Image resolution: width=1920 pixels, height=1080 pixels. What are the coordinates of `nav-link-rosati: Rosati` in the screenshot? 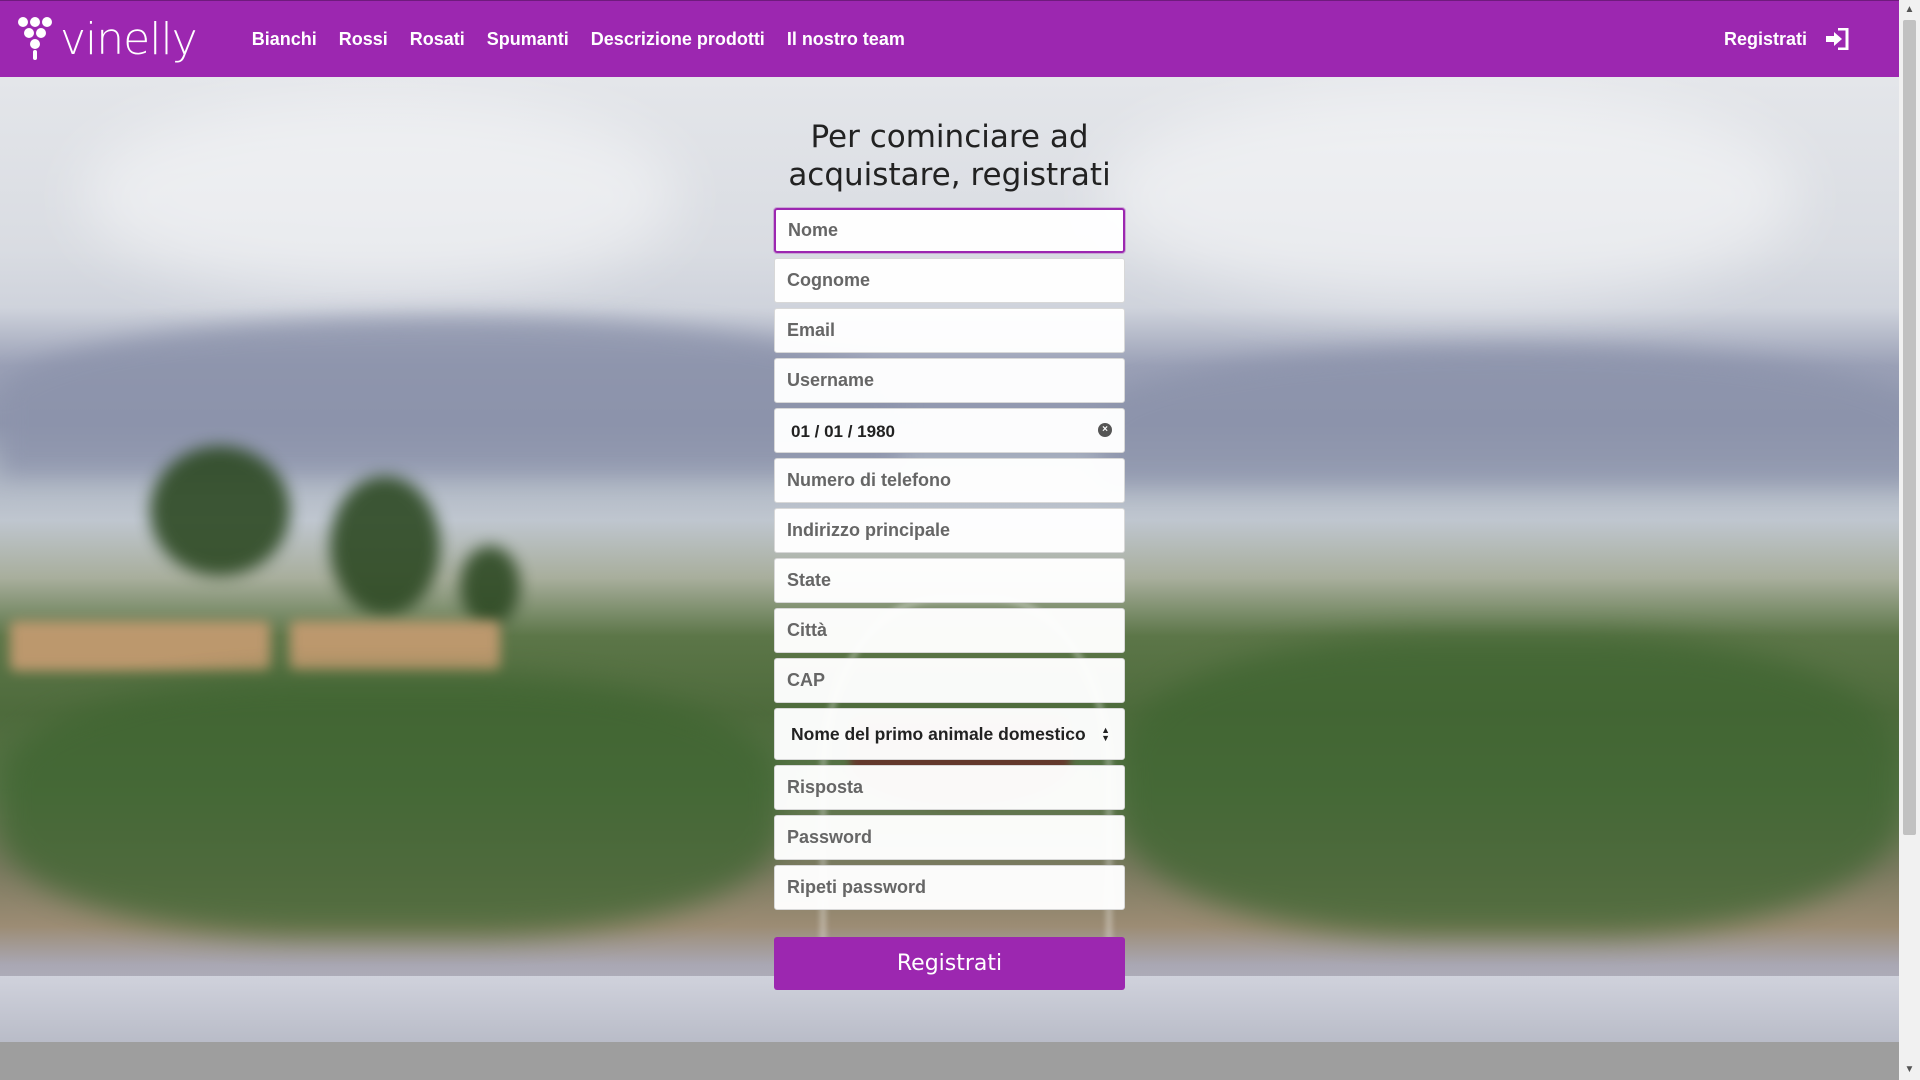 It's located at (437, 39).